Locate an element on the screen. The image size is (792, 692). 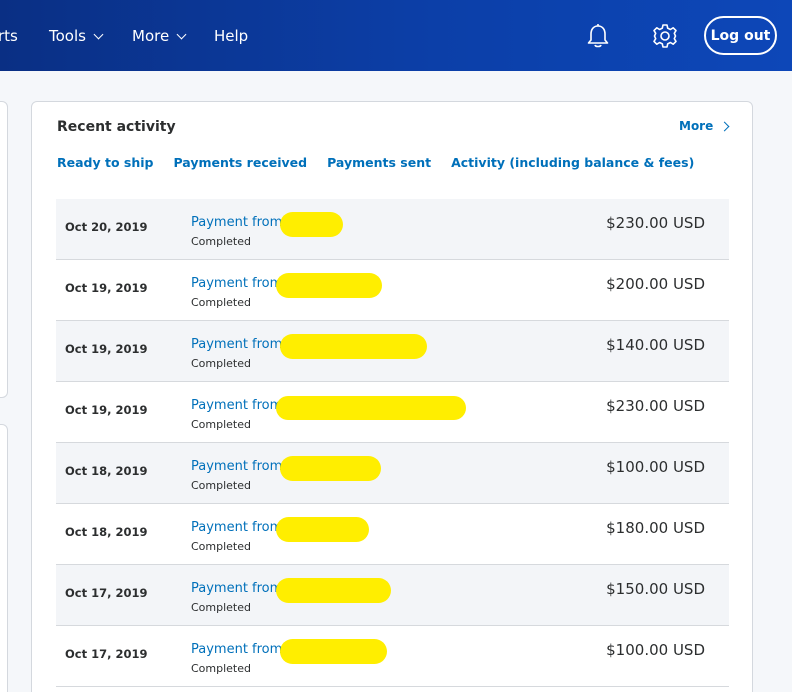
nav-item-label: Help is located at coordinates (231, 36).